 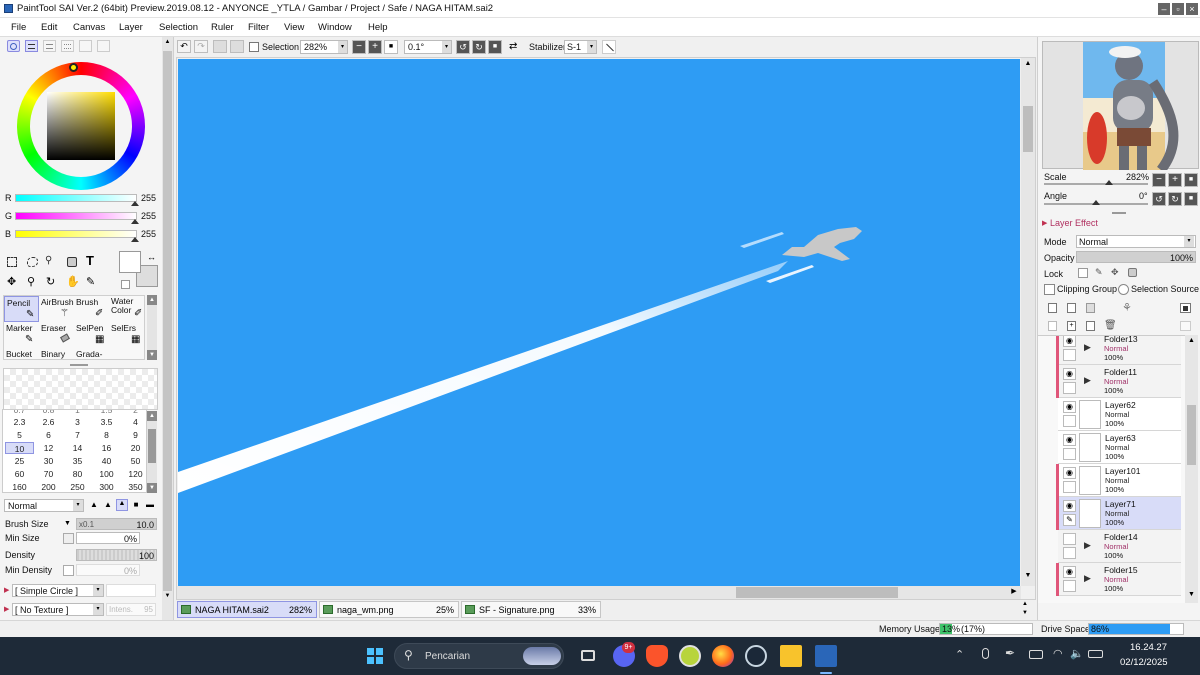 I want to click on canvas-vscroll-thumb, so click(x=1028, y=129).